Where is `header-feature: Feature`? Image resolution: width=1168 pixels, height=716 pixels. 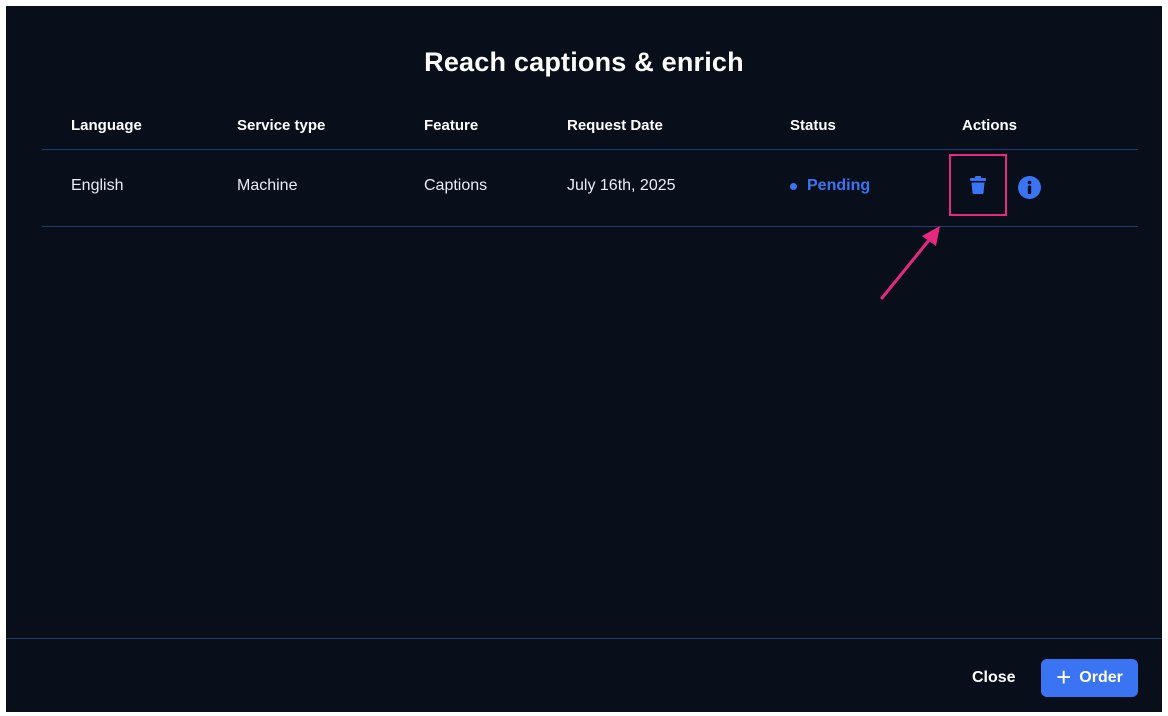 header-feature: Feature is located at coordinates (451, 125).